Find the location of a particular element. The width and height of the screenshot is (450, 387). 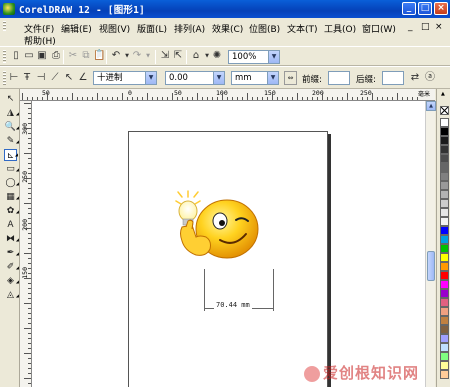

menu-tools: 工具(O) is located at coordinates (340, 28).